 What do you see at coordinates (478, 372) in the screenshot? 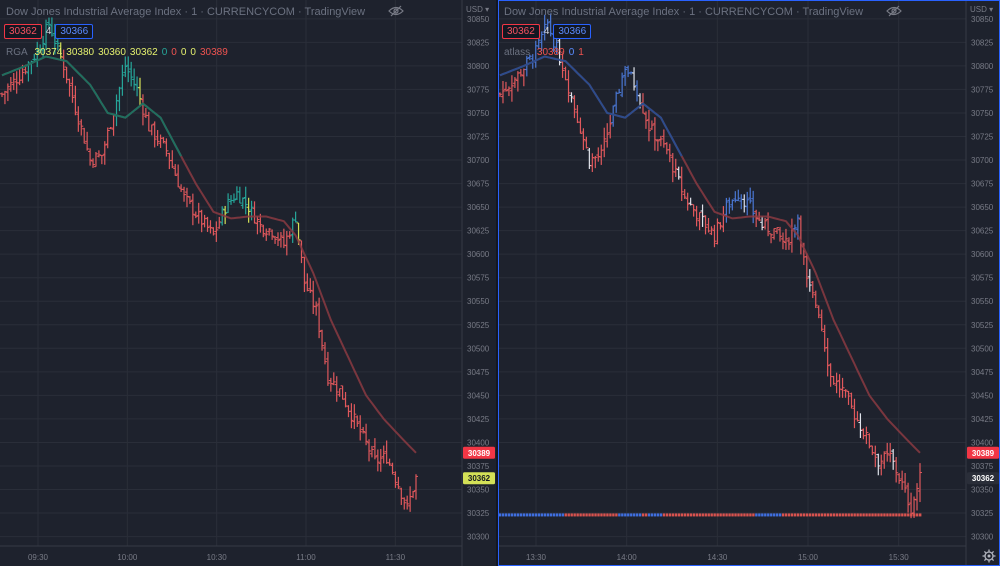
I see `y-tick-label: 30475` at bounding box center [478, 372].